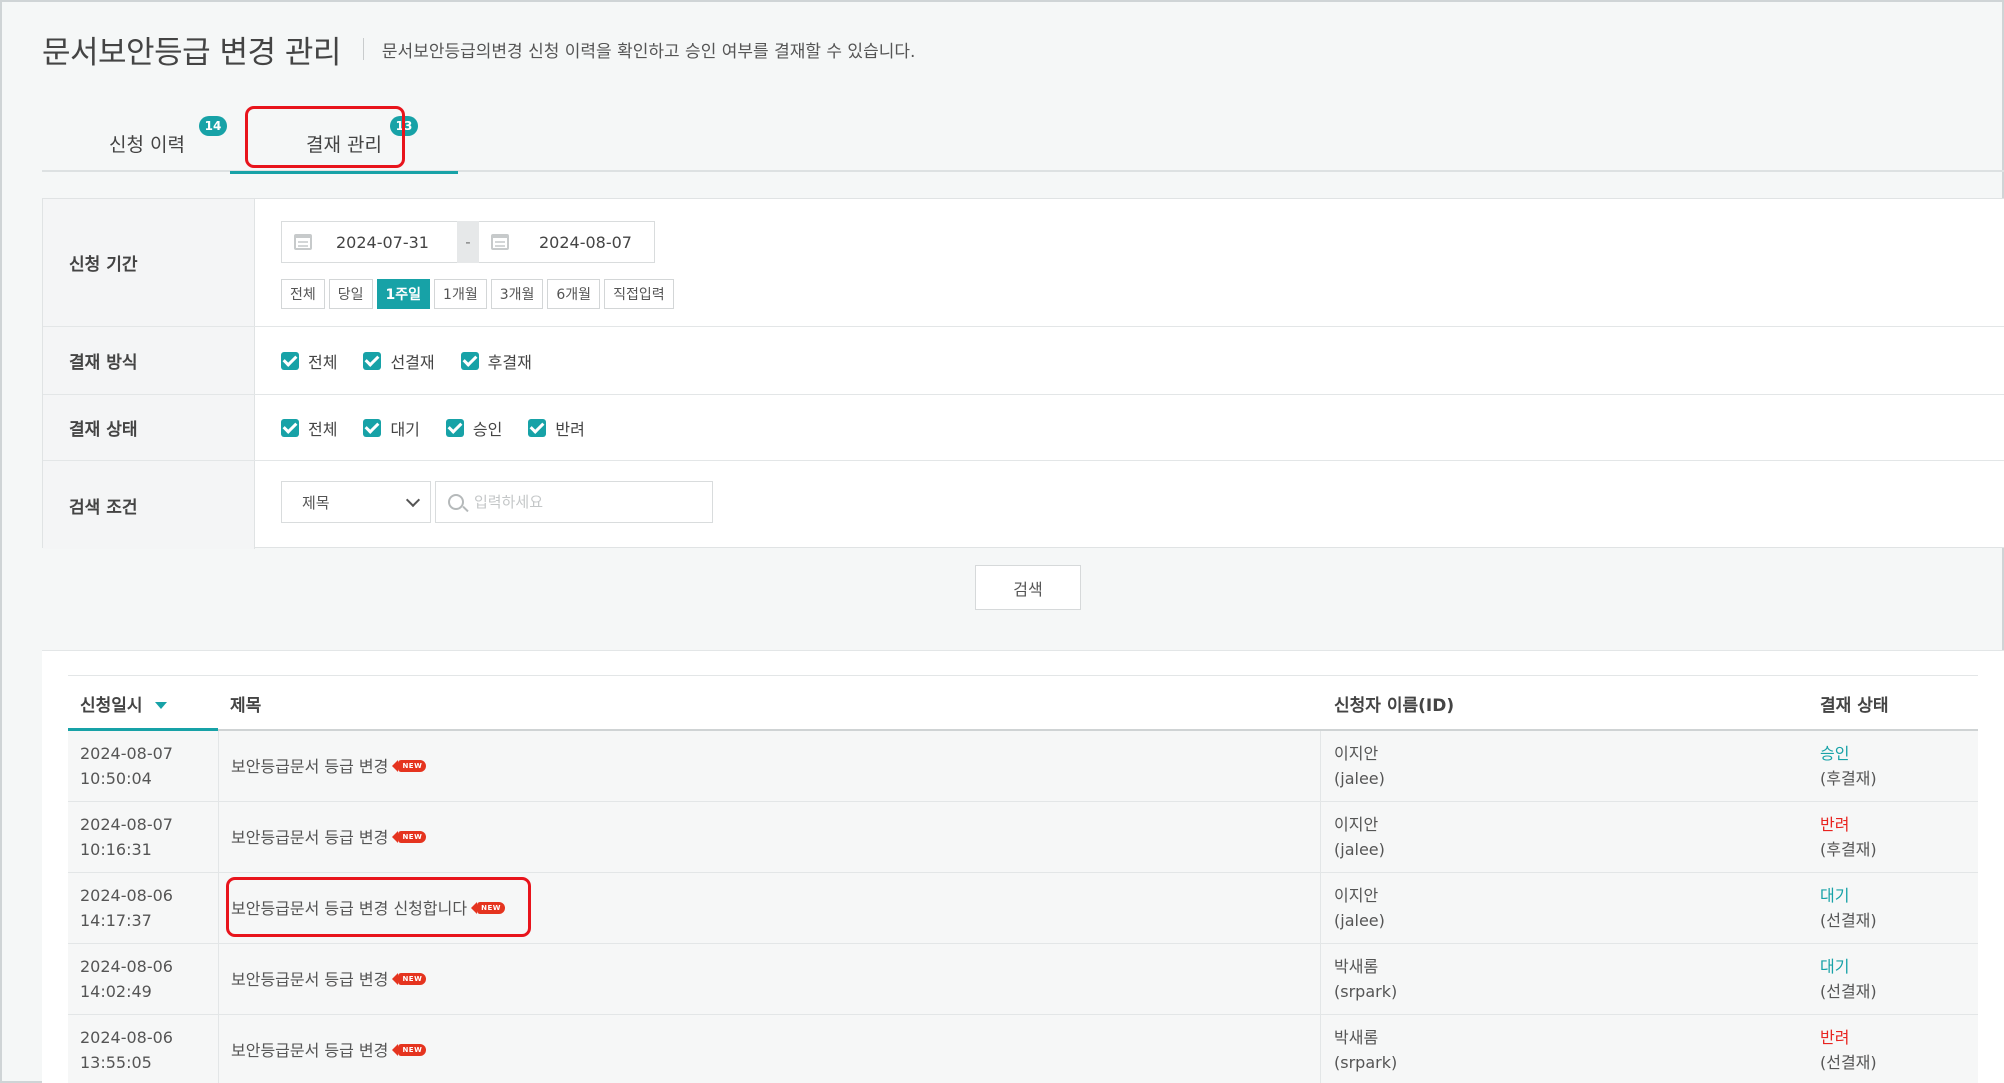 This screenshot has height=1083, width=2004. What do you see at coordinates (356, 502) in the screenshot?
I see `search-field-select: 제목` at bounding box center [356, 502].